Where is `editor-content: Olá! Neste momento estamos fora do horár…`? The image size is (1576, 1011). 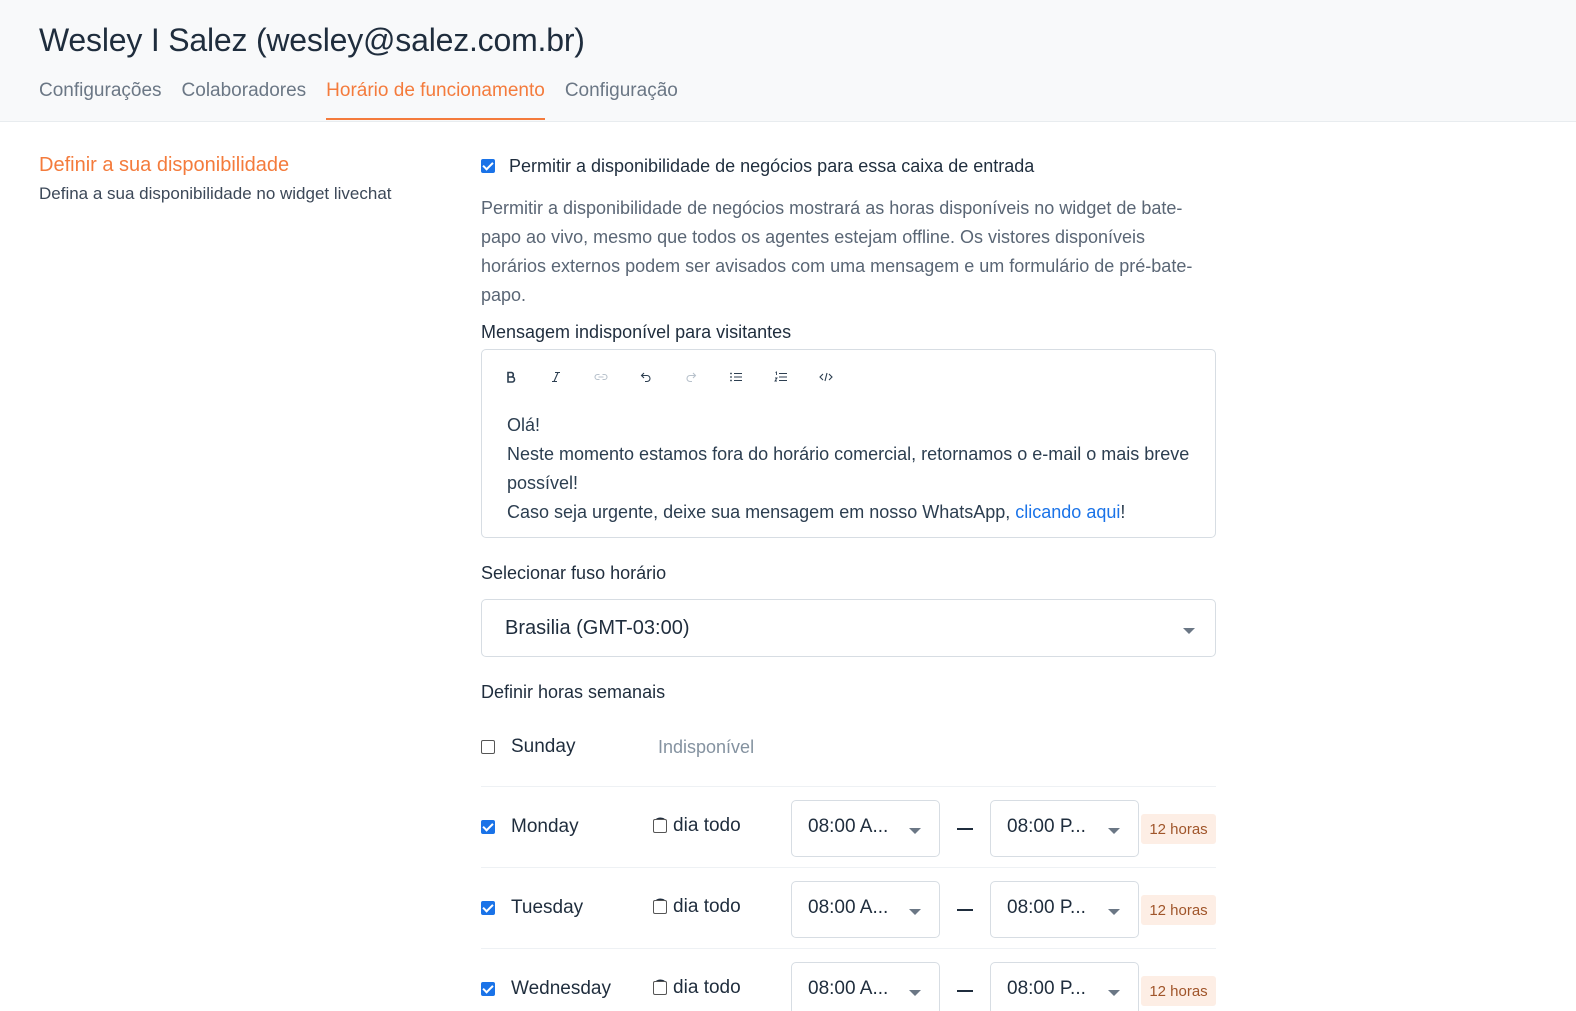 editor-content: Olá! Neste momento estamos fora do horár… is located at coordinates (857, 469).